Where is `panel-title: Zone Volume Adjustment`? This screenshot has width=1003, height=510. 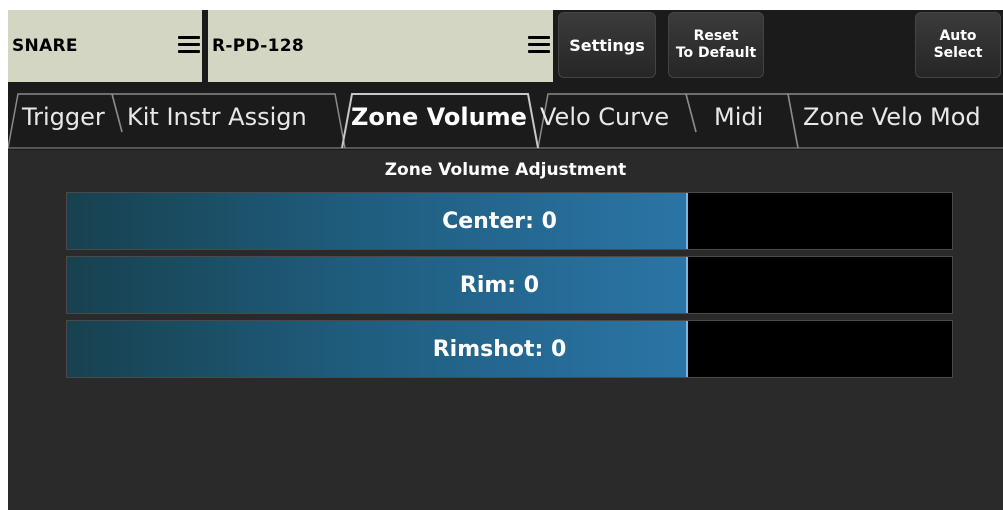 panel-title: Zone Volume Adjustment is located at coordinates (505, 170).